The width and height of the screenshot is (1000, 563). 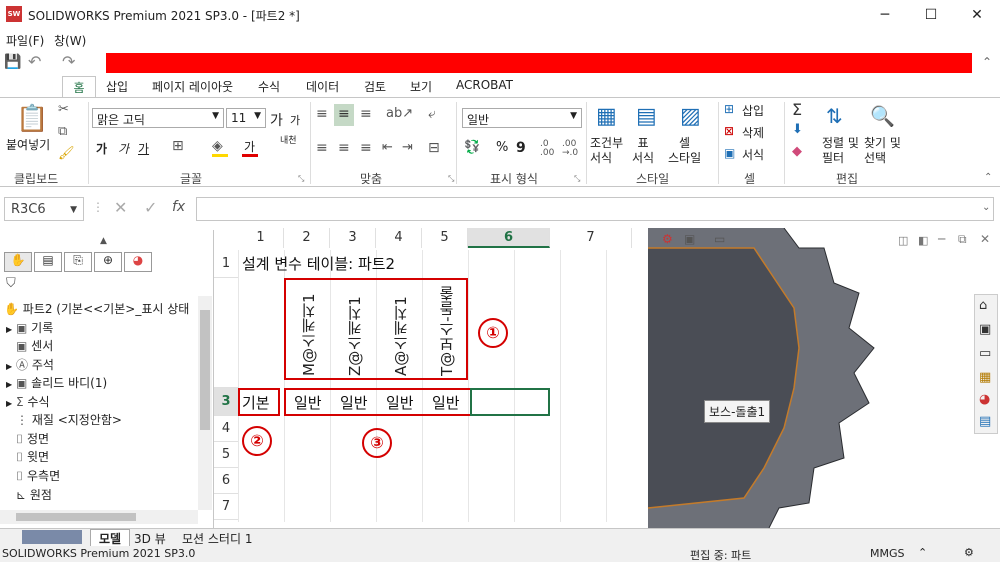 What do you see at coordinates (226, 481) in the screenshot?
I see `row-header-6: 6` at bounding box center [226, 481].